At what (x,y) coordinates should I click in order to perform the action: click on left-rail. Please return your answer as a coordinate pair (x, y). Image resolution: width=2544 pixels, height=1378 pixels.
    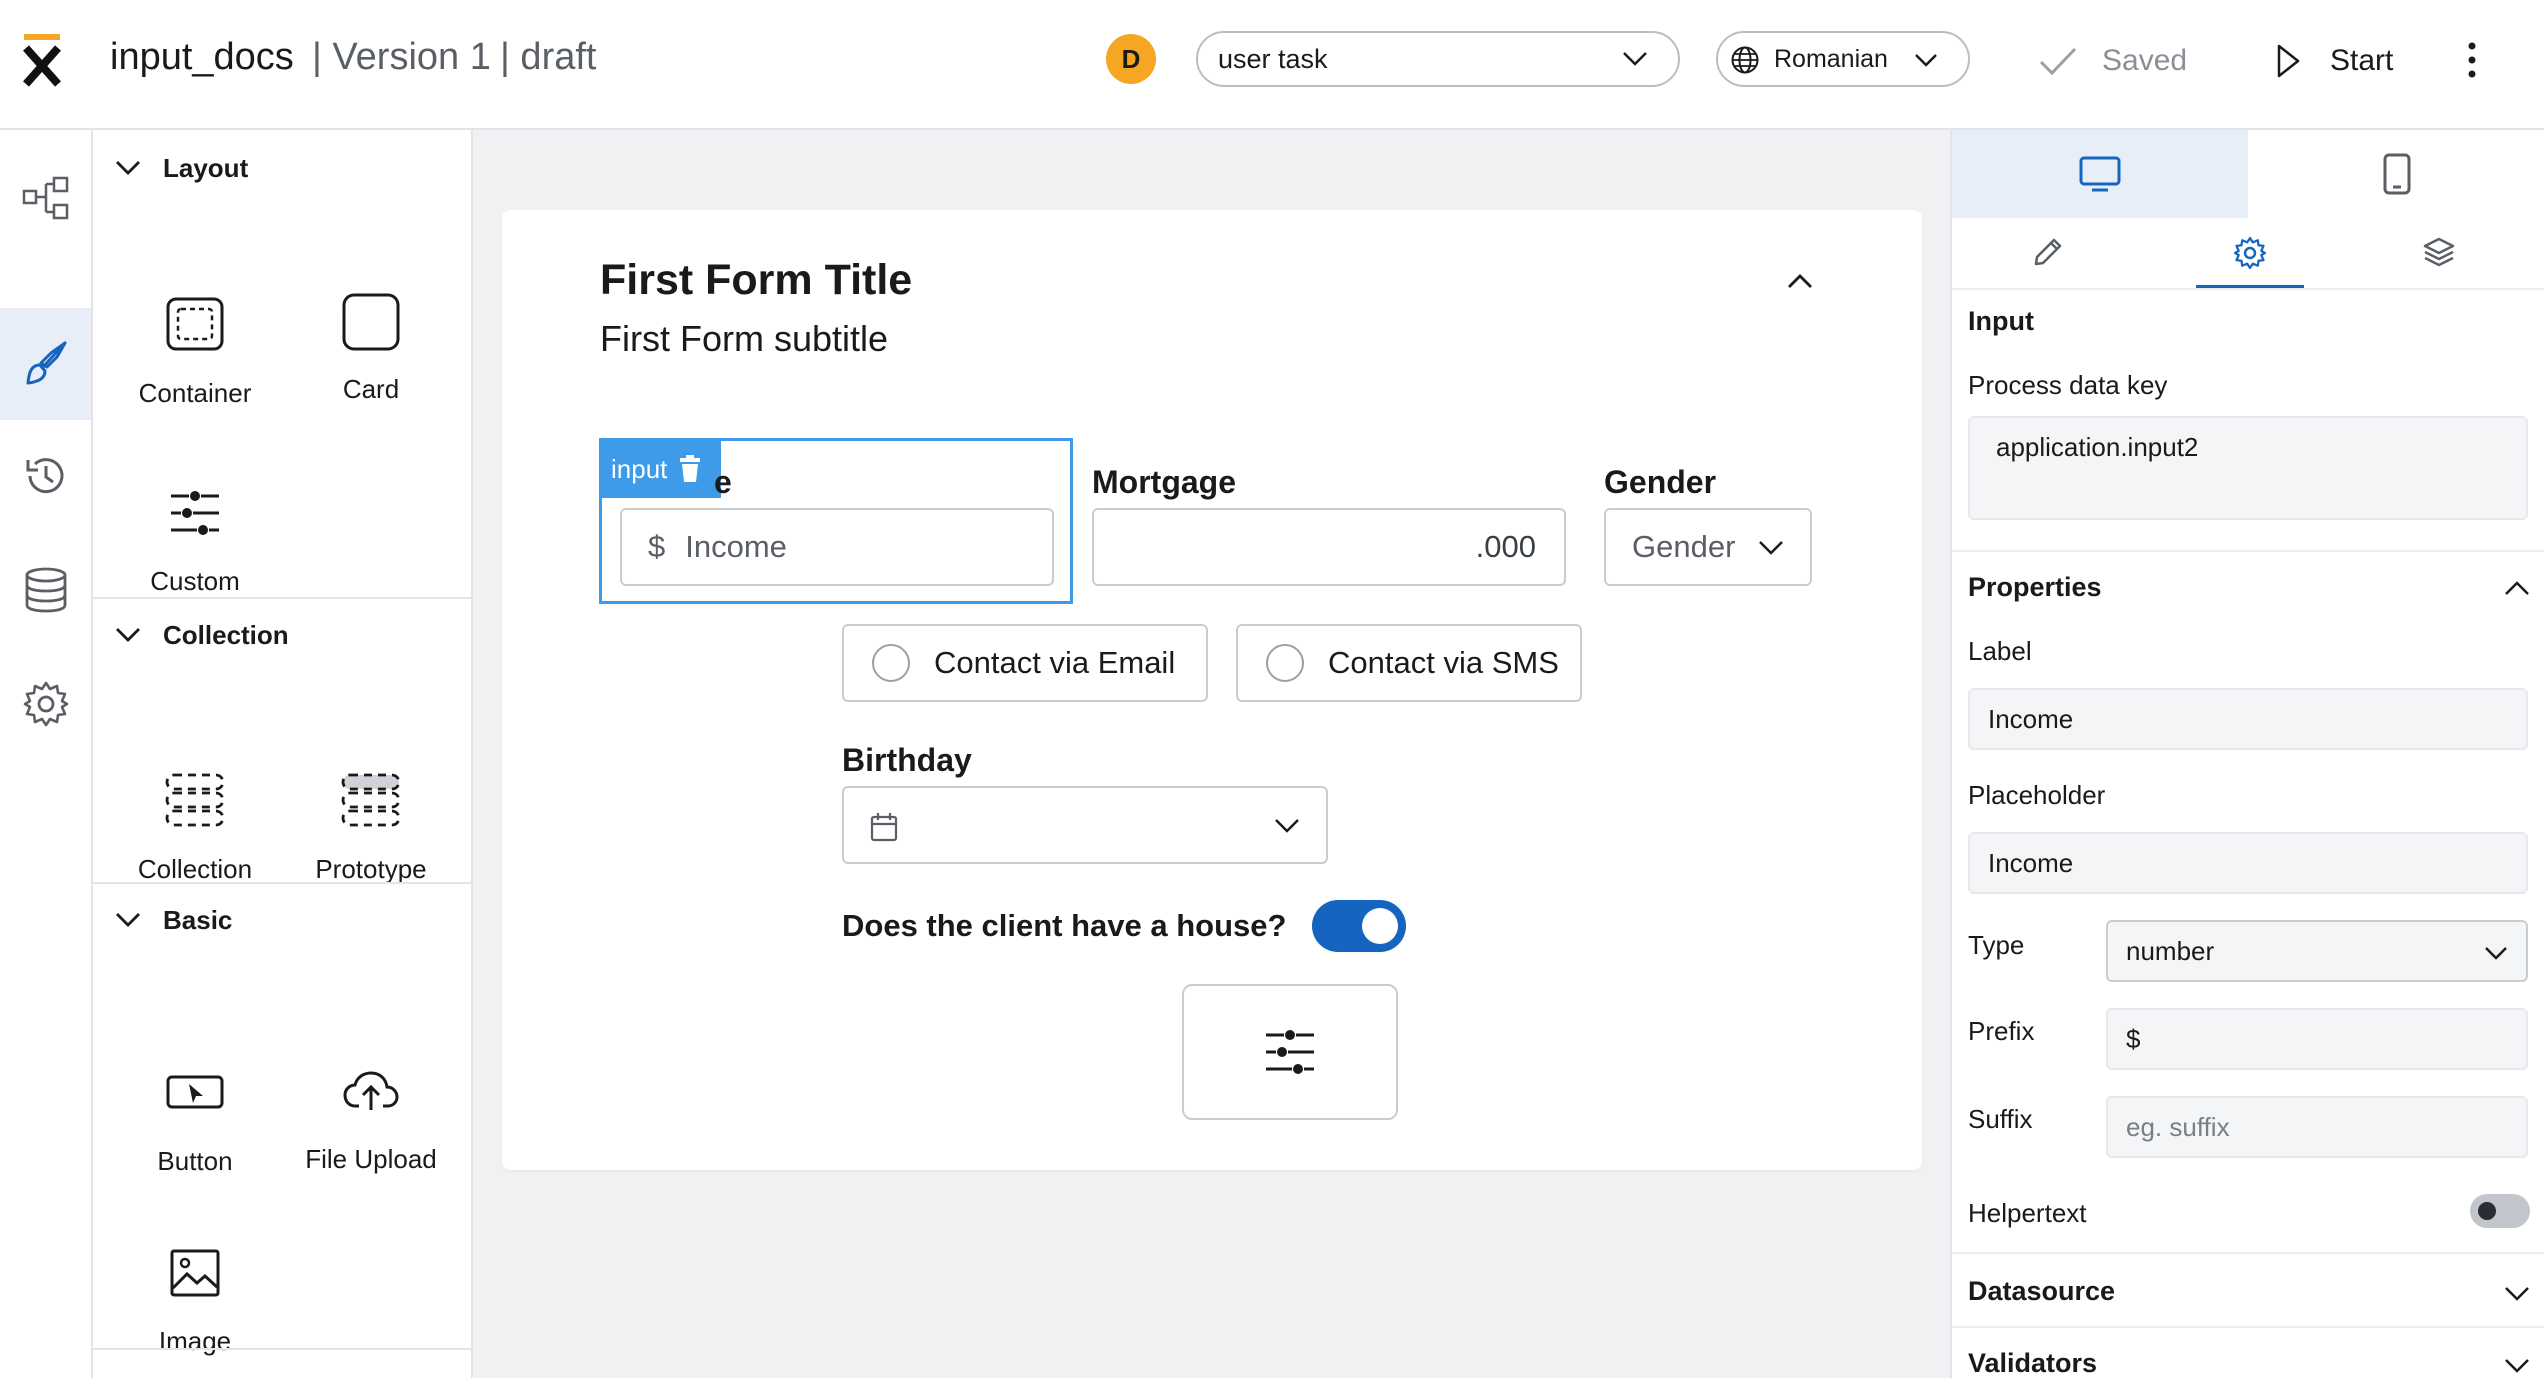
    Looking at the image, I should click on (46, 754).